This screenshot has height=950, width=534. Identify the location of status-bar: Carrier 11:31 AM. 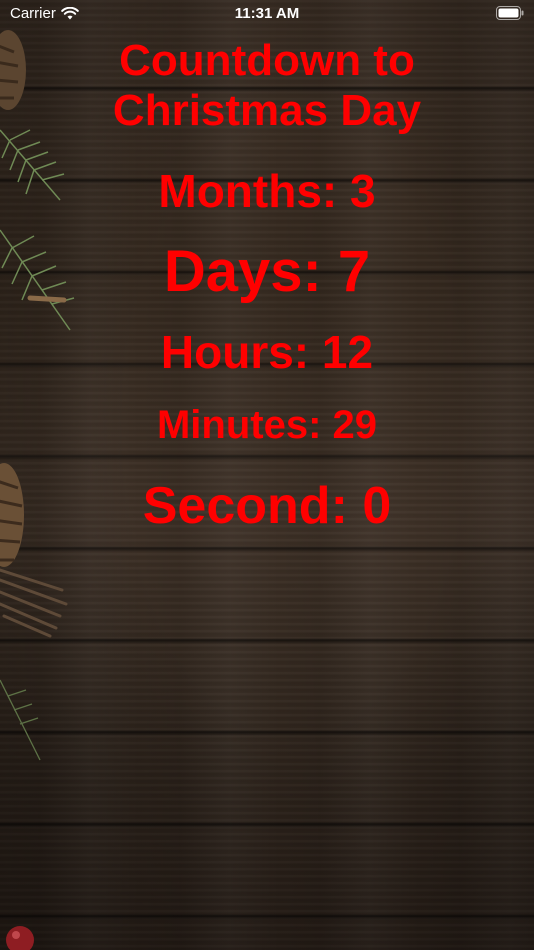
(267, 14).